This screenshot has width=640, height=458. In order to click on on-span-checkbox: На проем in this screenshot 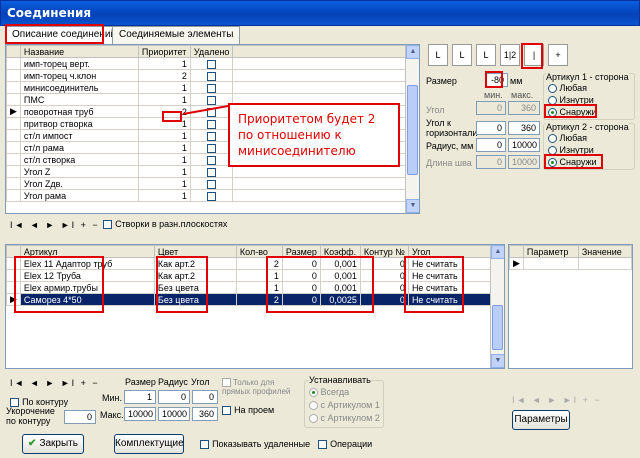, I will do `click(248, 410)`.